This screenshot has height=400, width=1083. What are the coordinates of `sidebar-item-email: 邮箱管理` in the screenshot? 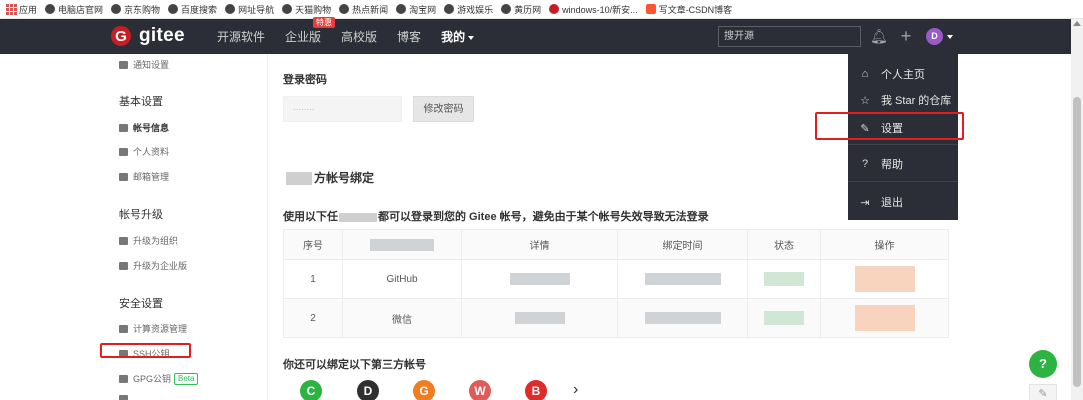 It's located at (144, 176).